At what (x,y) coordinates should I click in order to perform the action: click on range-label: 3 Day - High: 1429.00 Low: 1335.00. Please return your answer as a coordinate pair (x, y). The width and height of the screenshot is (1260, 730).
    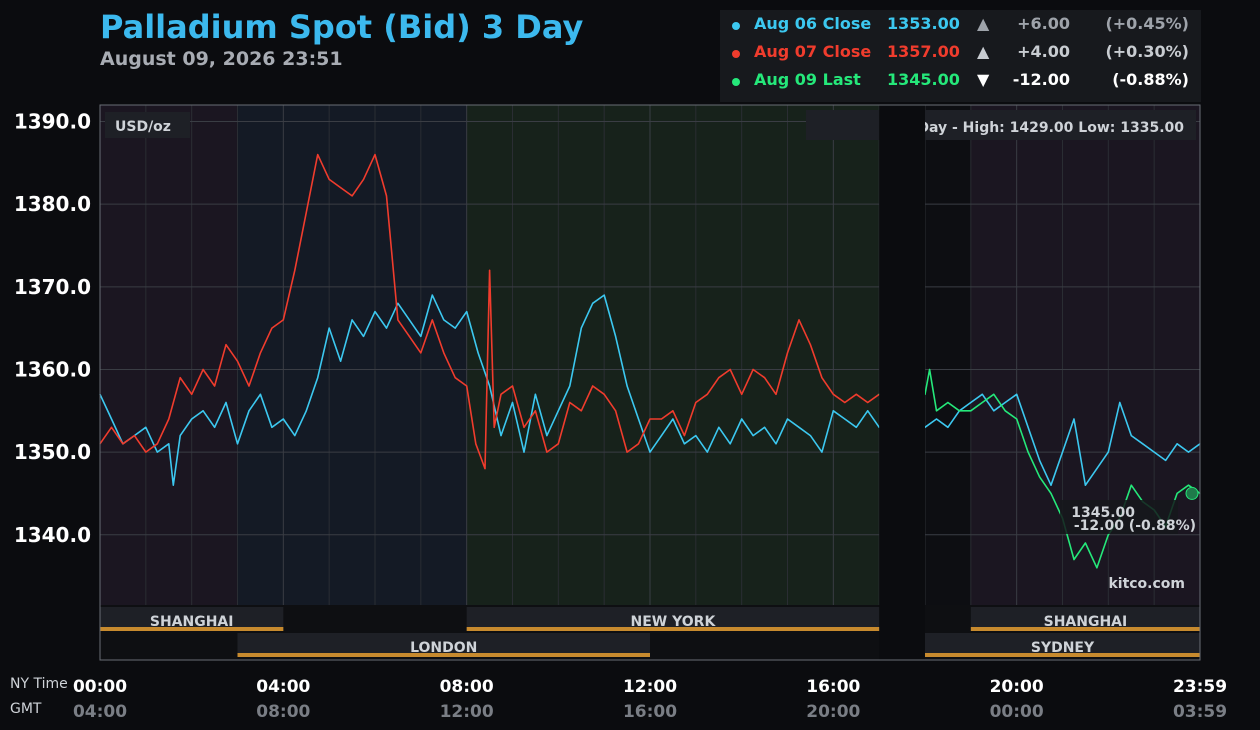
    Looking at the image, I should click on (1044, 128).